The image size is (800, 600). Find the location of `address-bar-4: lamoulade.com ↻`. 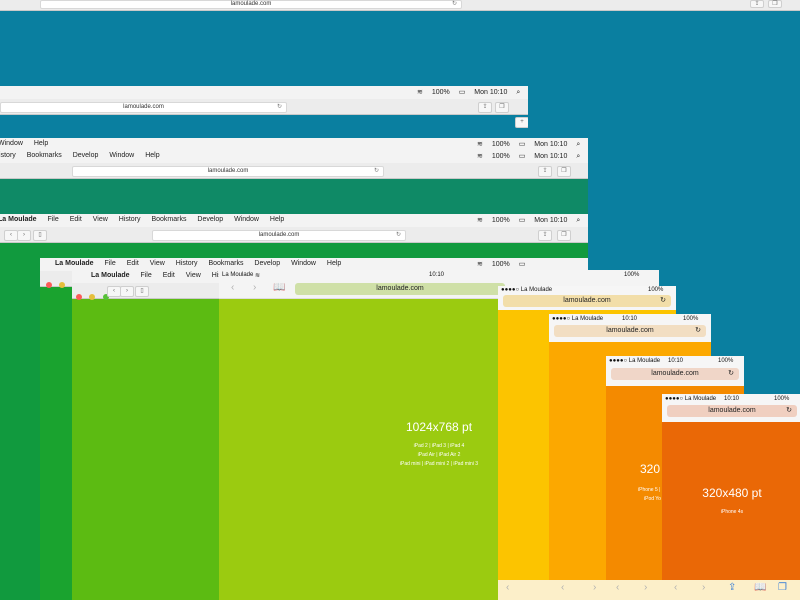

address-bar-4: lamoulade.com ↻ is located at coordinates (279, 235).